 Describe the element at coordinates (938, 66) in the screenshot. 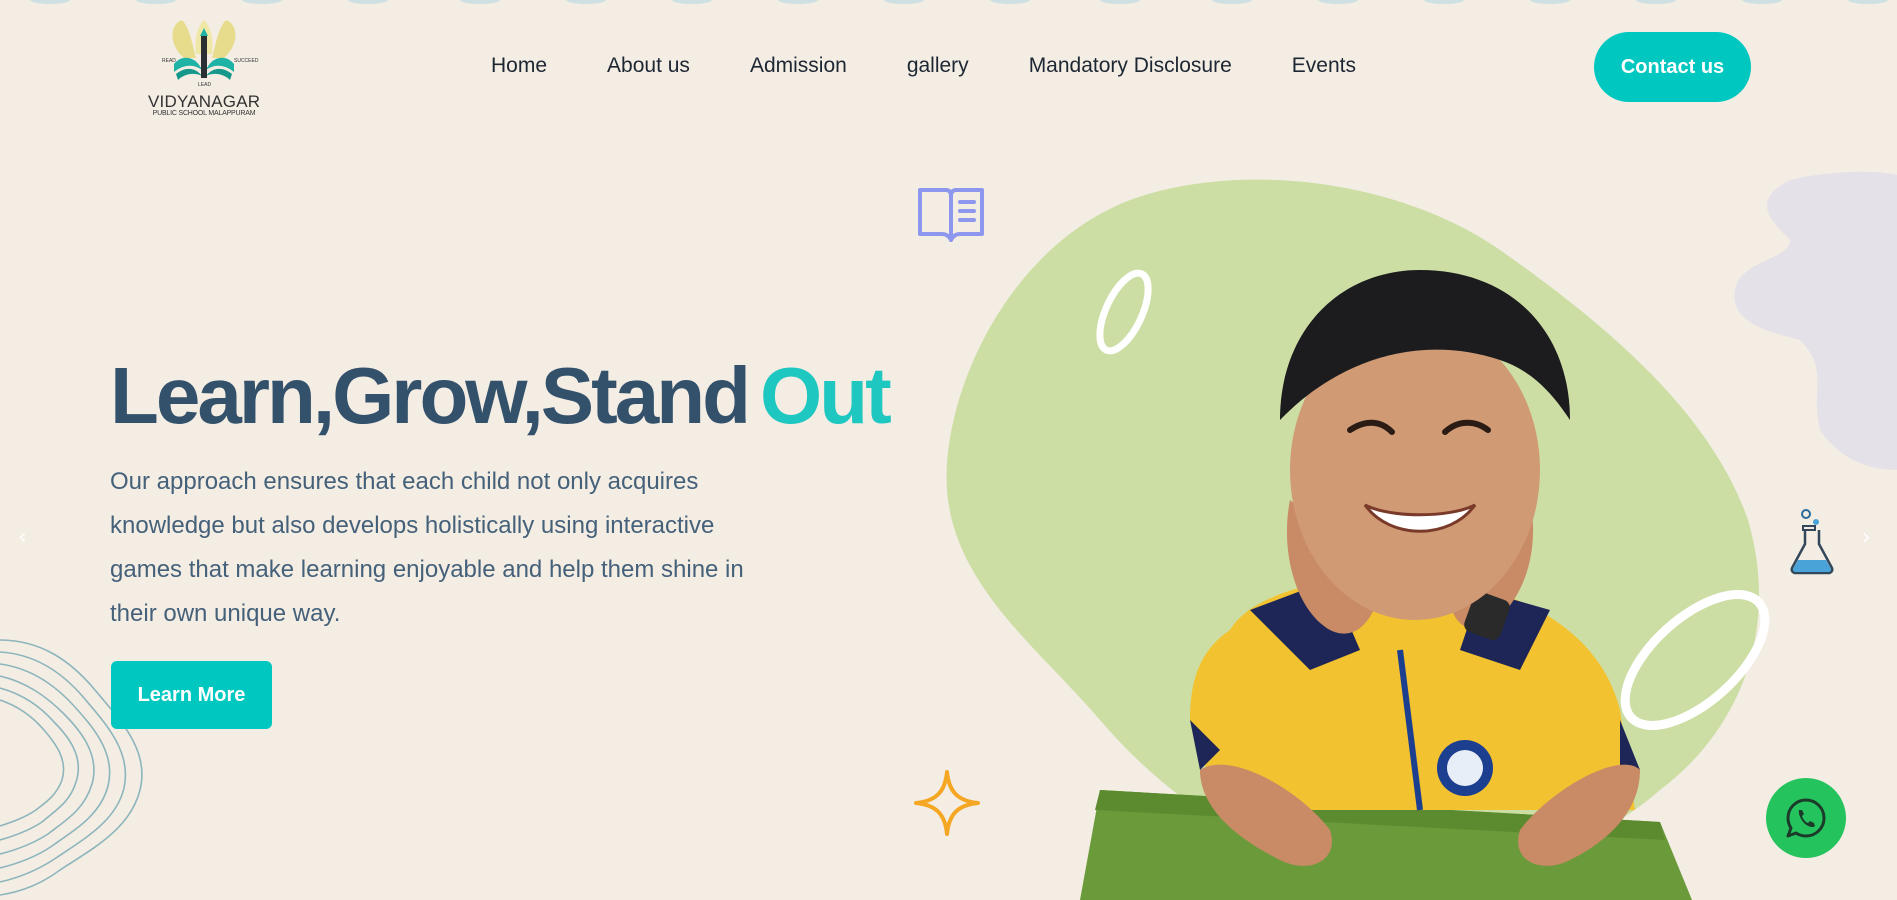

I see `nav-gallery: gallery` at that location.